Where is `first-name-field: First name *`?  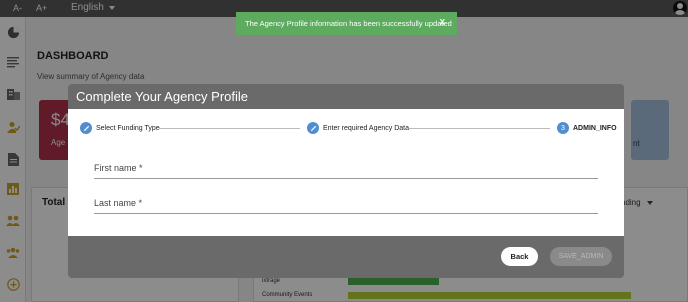 first-name-field: First name * is located at coordinates (346, 170).